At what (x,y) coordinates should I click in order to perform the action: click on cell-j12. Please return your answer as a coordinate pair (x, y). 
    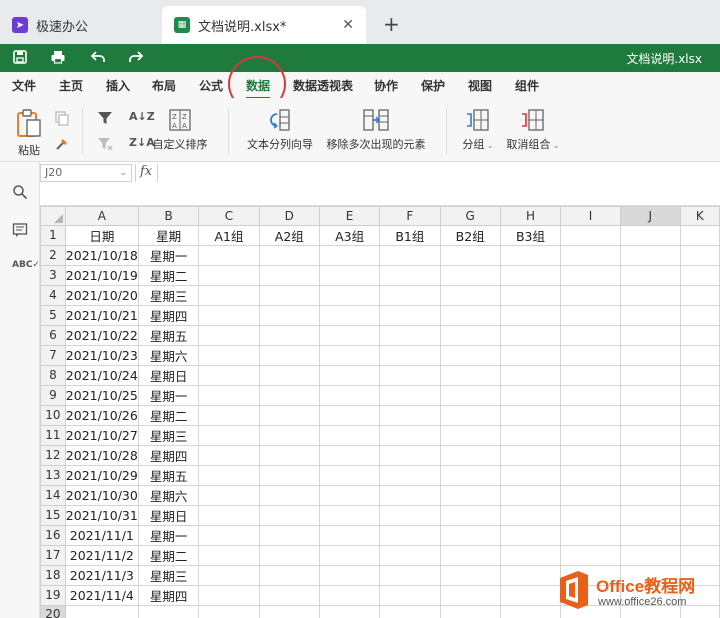
    Looking at the image, I should click on (650, 455).